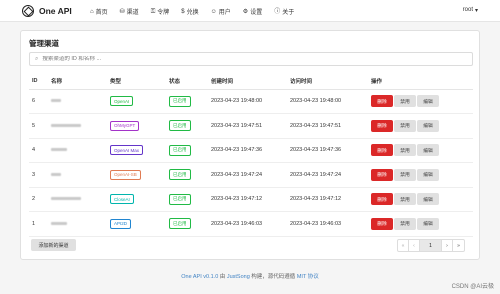  I want to click on nav-item-redeem: $ 兑换, so click(190, 12).